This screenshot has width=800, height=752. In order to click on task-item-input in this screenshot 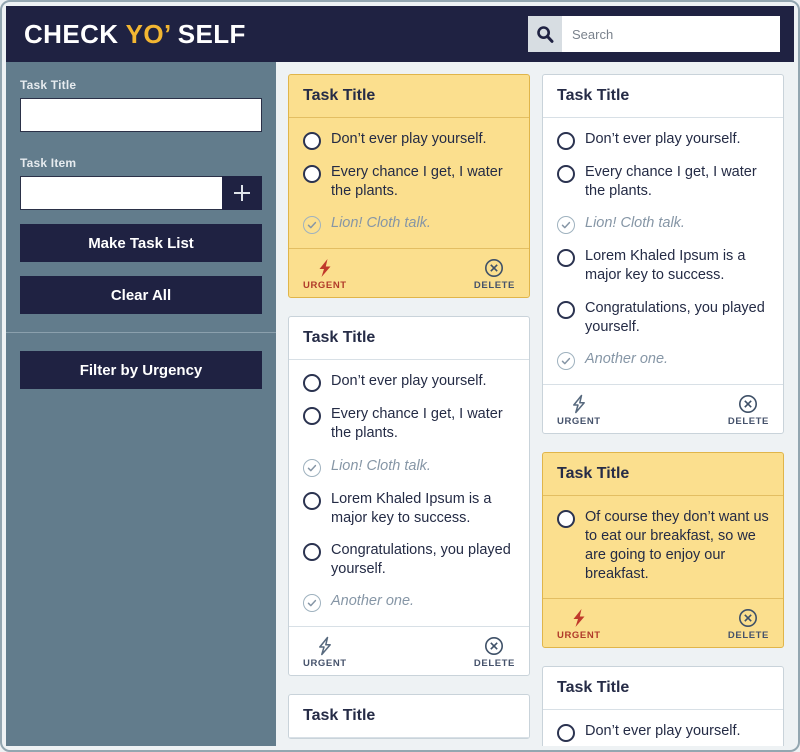, I will do `click(121, 193)`.